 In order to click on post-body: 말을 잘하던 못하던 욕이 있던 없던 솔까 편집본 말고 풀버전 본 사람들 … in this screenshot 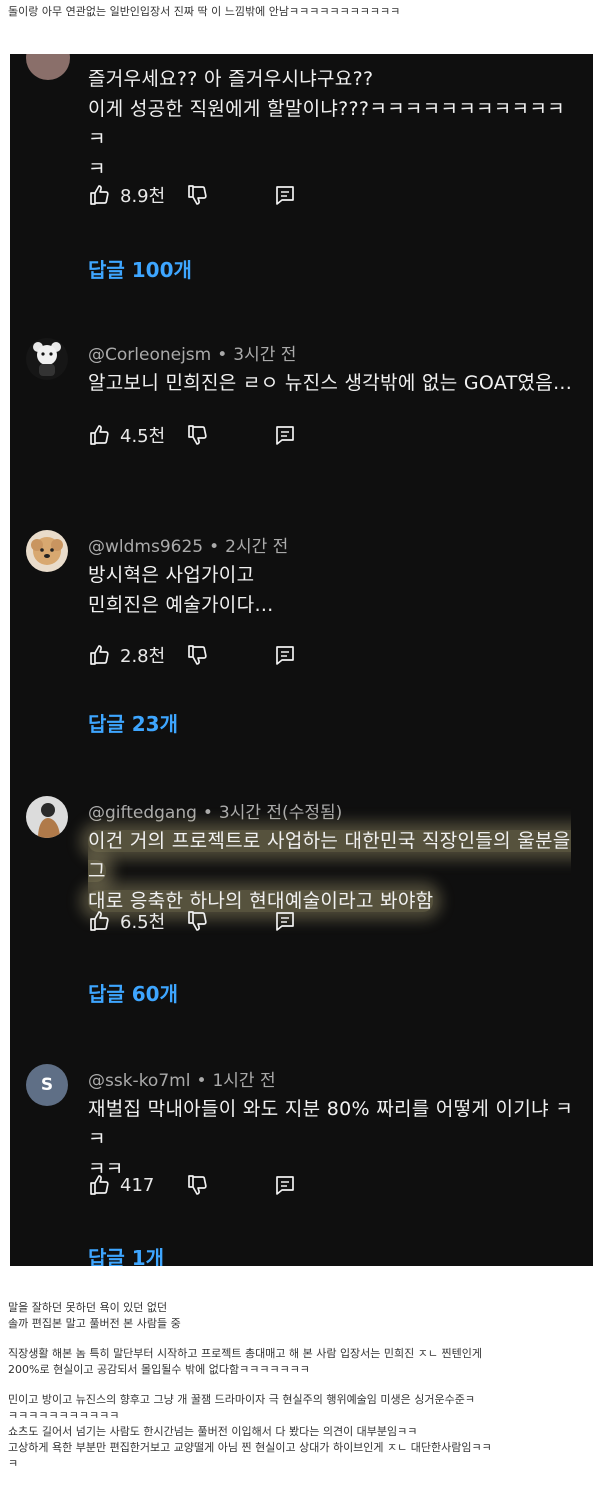, I will do `click(300, 1386)`.